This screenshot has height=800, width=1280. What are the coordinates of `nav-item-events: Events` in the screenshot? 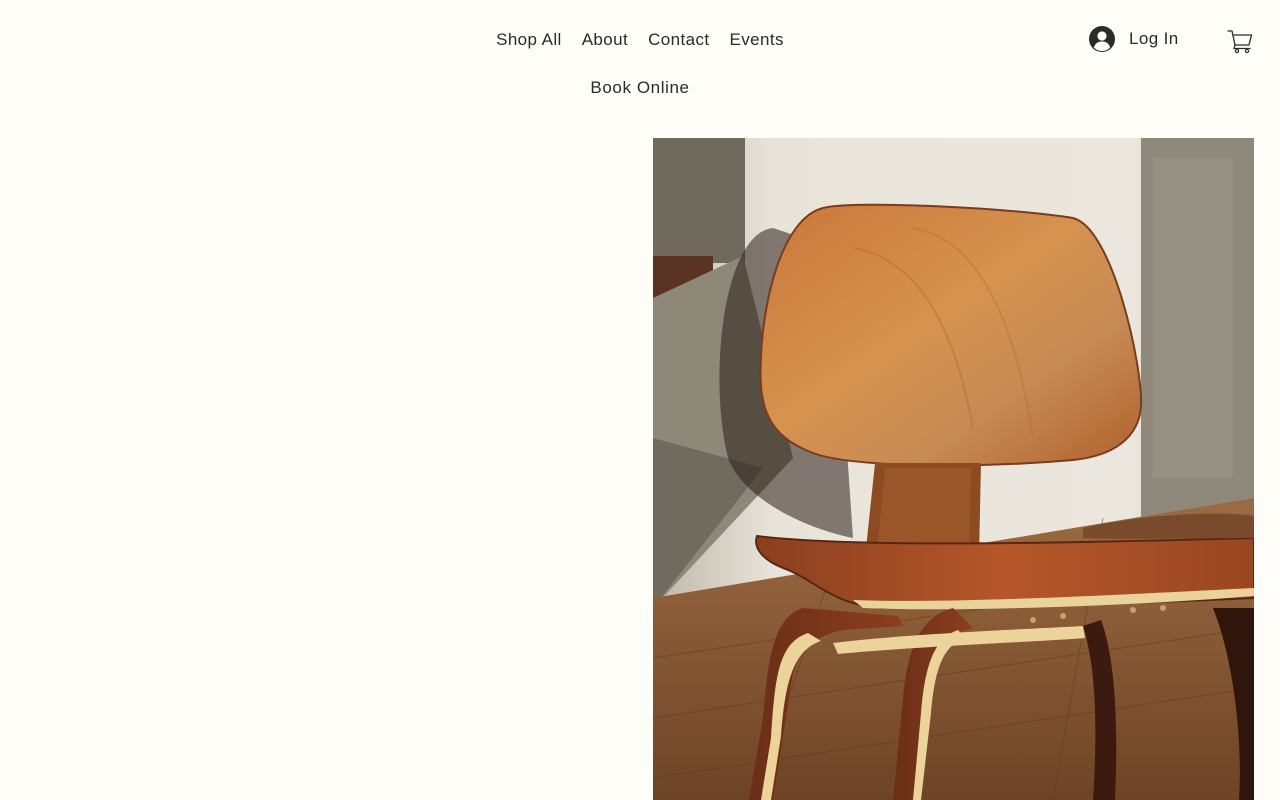 It's located at (757, 40).